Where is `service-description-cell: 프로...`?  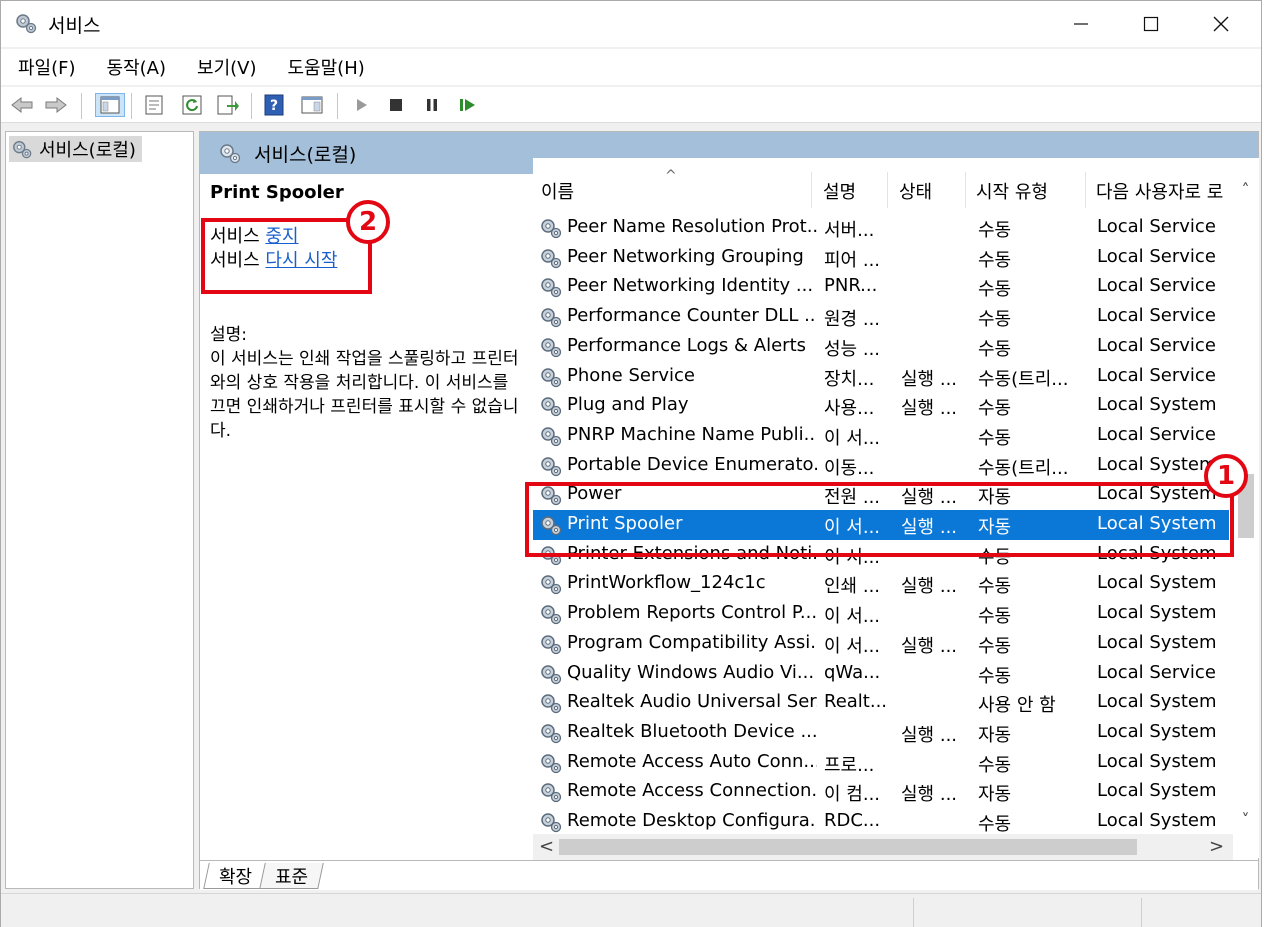
service-description-cell: 프로... is located at coordinates (849, 765).